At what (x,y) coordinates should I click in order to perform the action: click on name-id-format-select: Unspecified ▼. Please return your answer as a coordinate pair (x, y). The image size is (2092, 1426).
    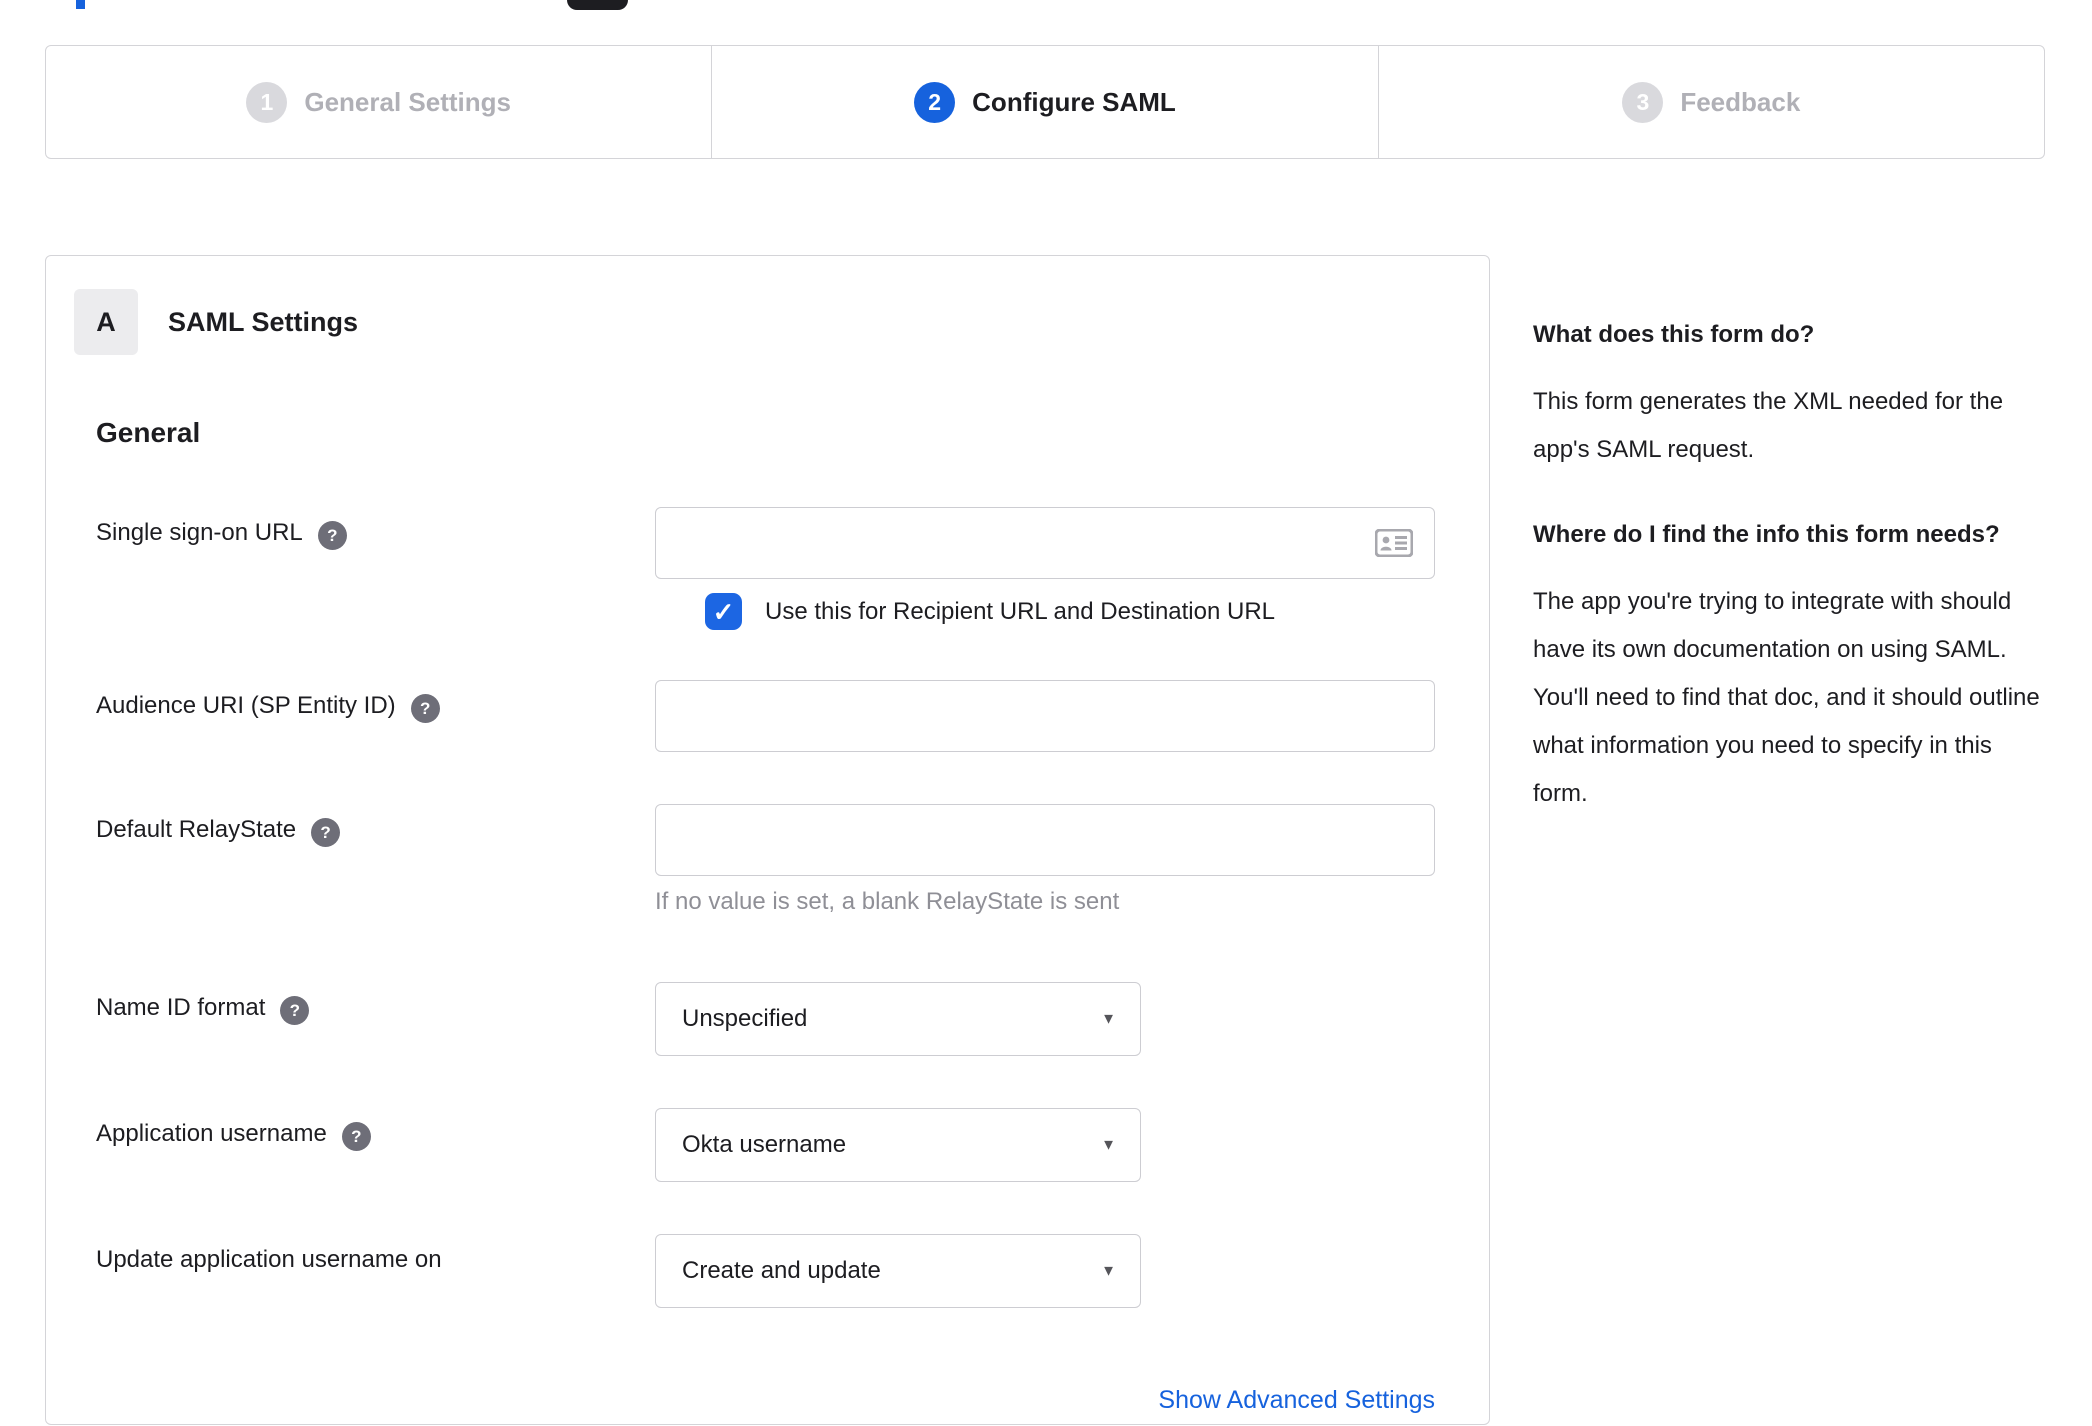
    Looking at the image, I should click on (898, 1019).